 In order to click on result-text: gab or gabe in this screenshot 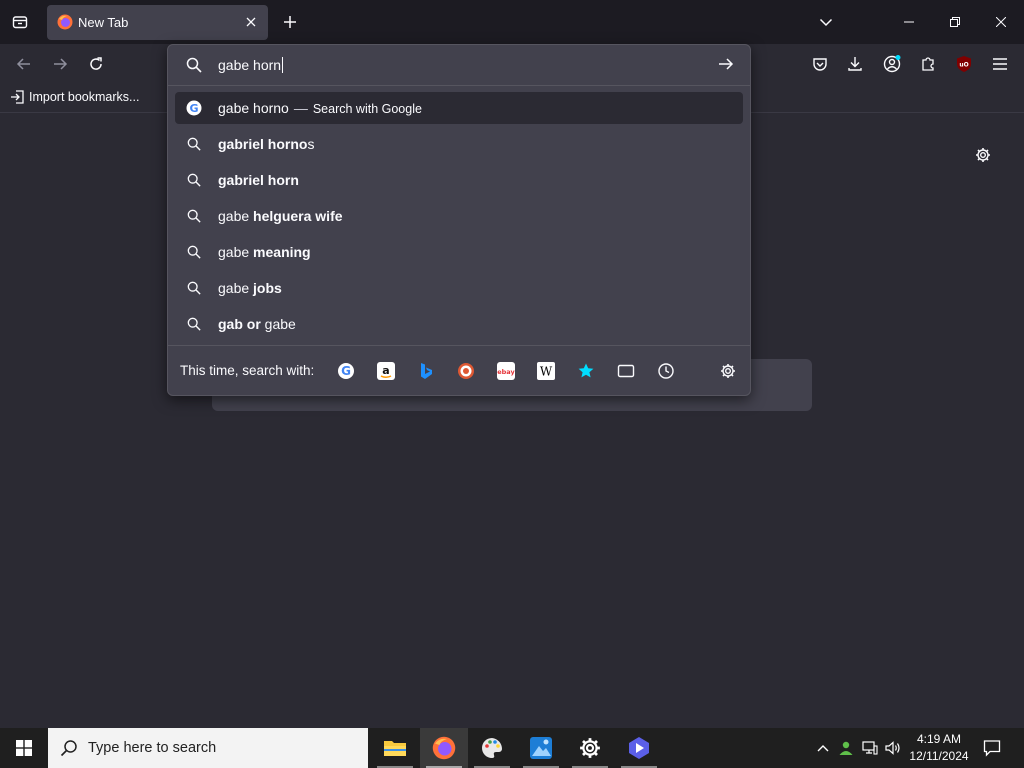, I will do `click(257, 324)`.